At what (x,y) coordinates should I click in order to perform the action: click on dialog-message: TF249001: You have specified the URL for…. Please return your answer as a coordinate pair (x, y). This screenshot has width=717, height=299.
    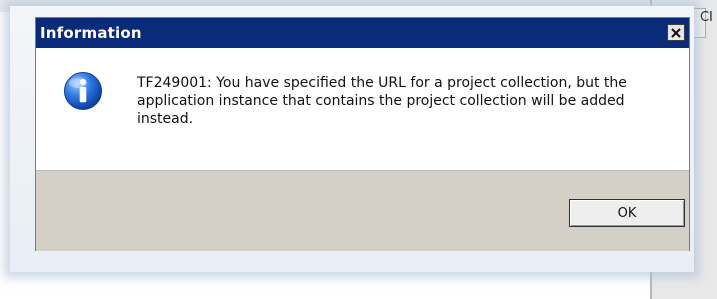
    Looking at the image, I should click on (382, 101).